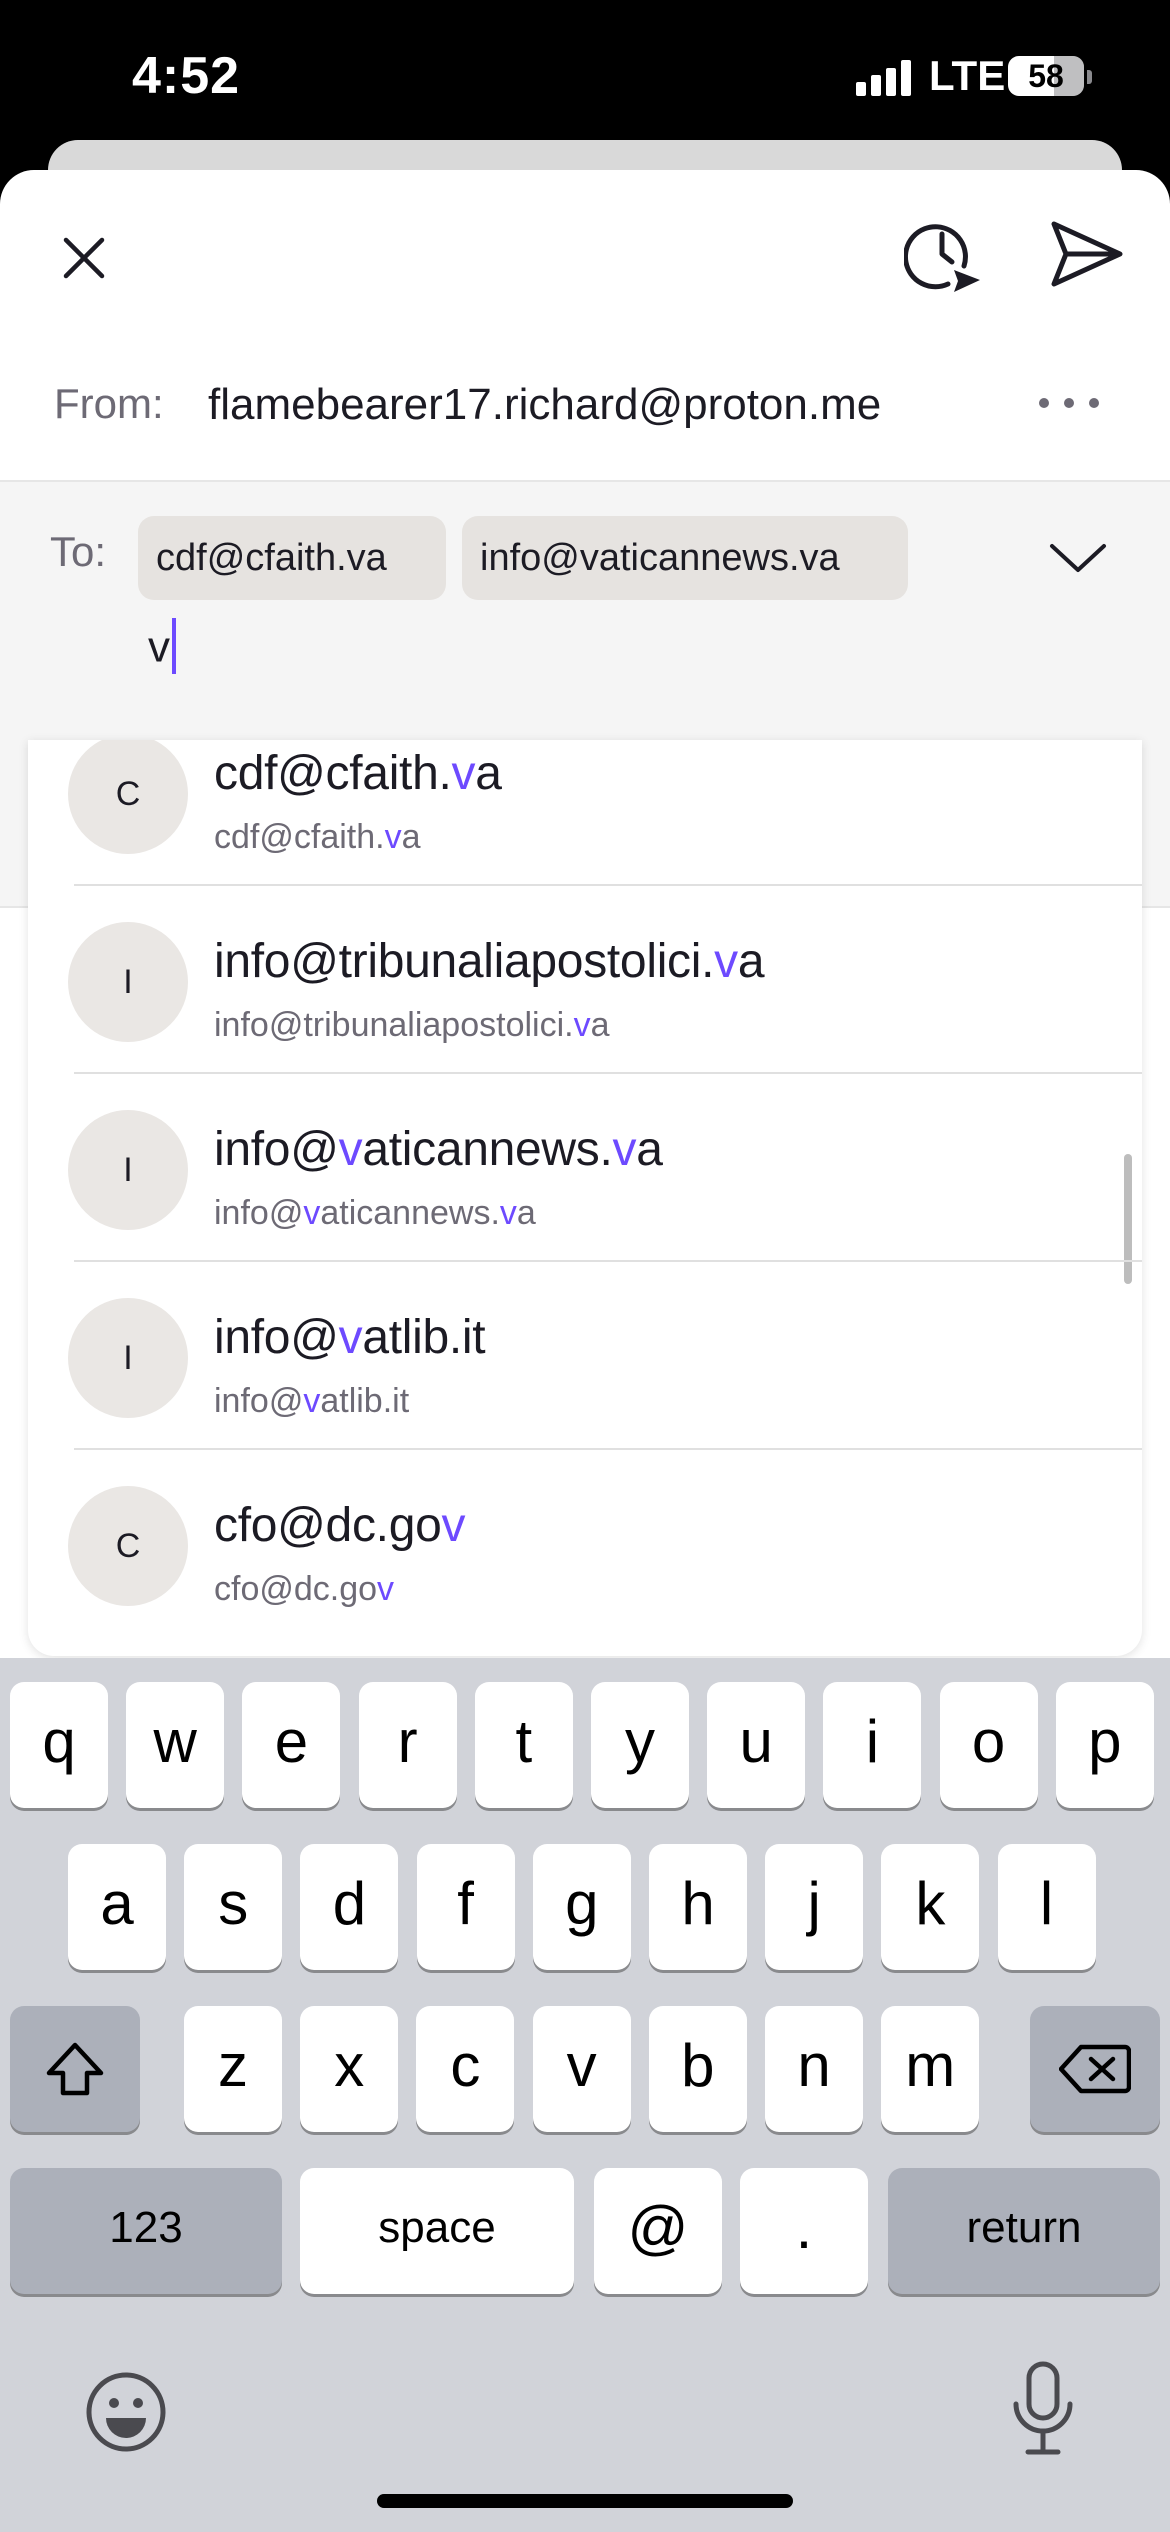 This screenshot has height=2532, width=1170. Describe the element at coordinates (78, 551) in the screenshot. I see `to-label: To:` at that location.